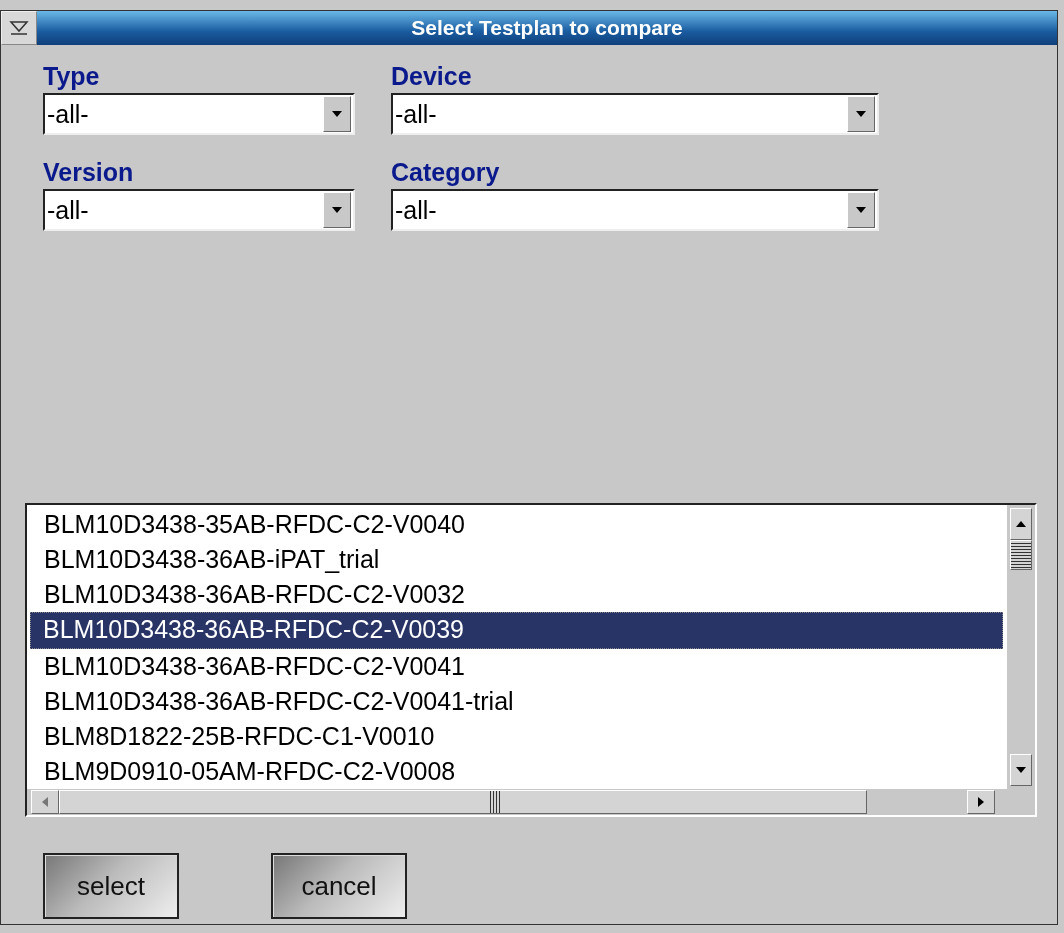  Describe the element at coordinates (516, 524) in the screenshot. I see `list-item: BLM10D3438-35AB-RFDC-C2-V0040` at that location.